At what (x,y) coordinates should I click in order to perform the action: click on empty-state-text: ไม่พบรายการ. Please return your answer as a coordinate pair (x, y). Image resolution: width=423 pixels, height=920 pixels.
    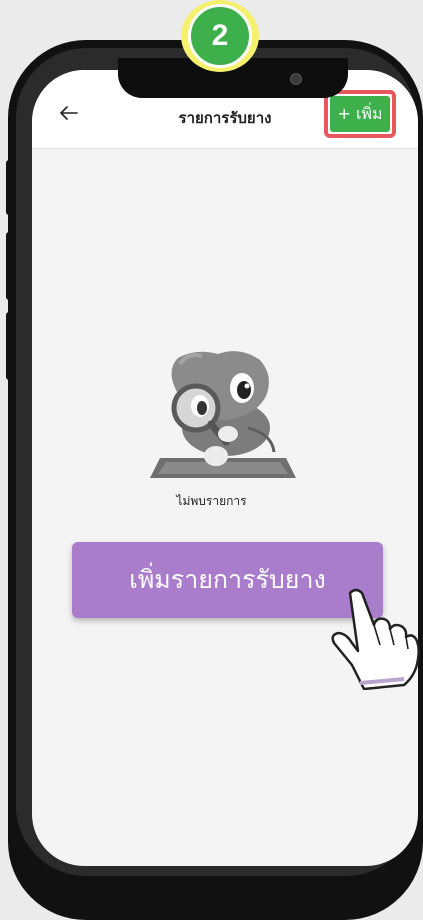
    Looking at the image, I should click on (211, 501).